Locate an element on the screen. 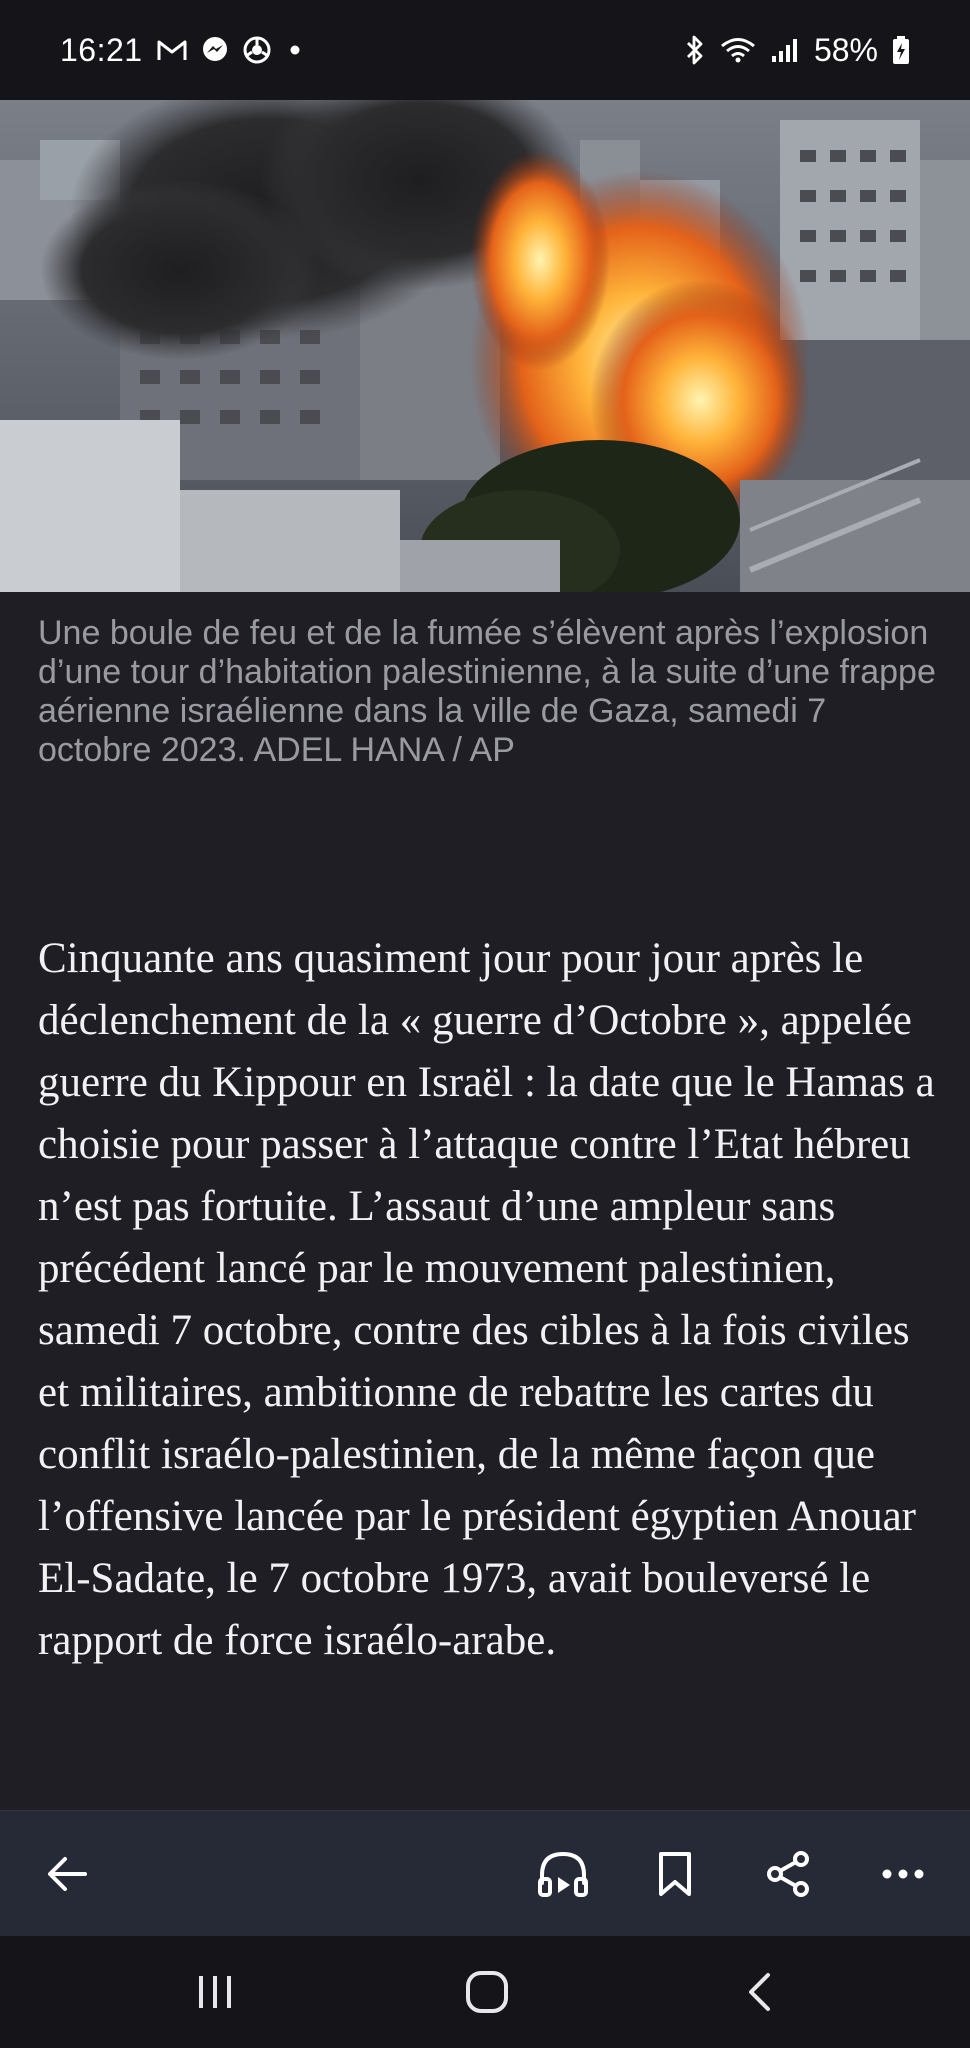 Image resolution: width=970 pixels, height=2048 pixels. recent-apps-icon is located at coordinates (215, 1992).